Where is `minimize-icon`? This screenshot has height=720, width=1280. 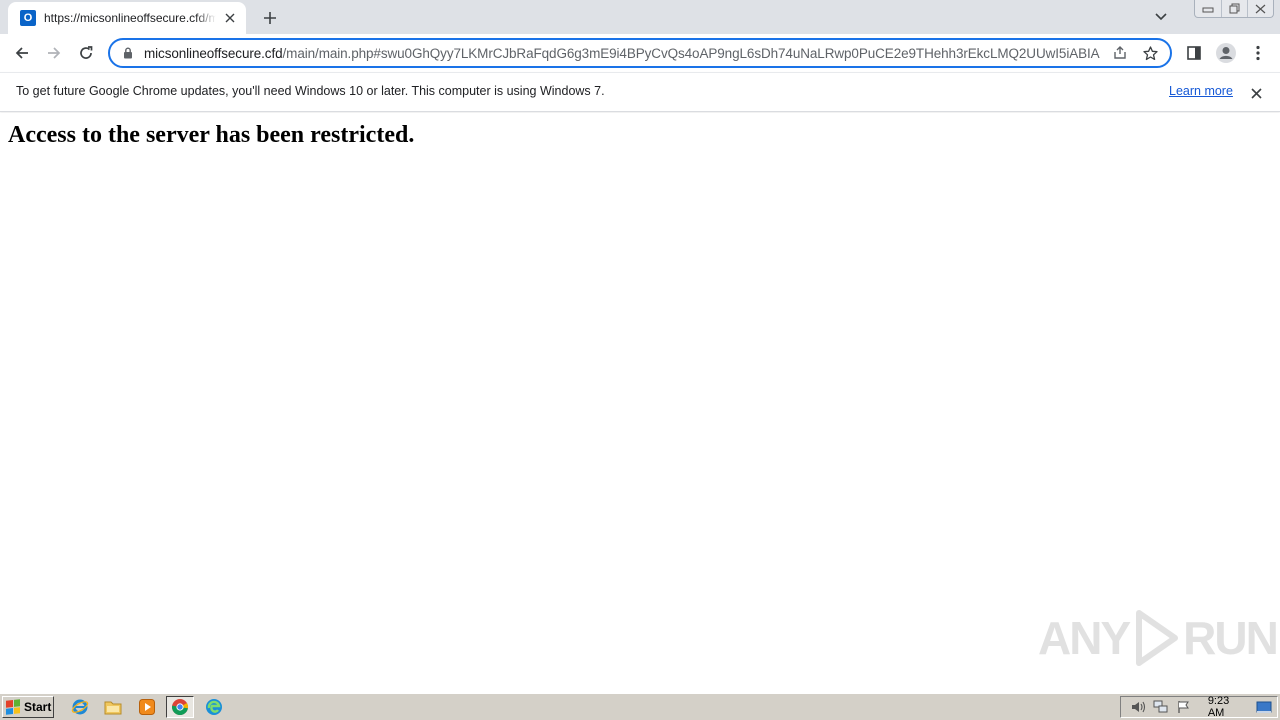
minimize-icon is located at coordinates (1208, 9).